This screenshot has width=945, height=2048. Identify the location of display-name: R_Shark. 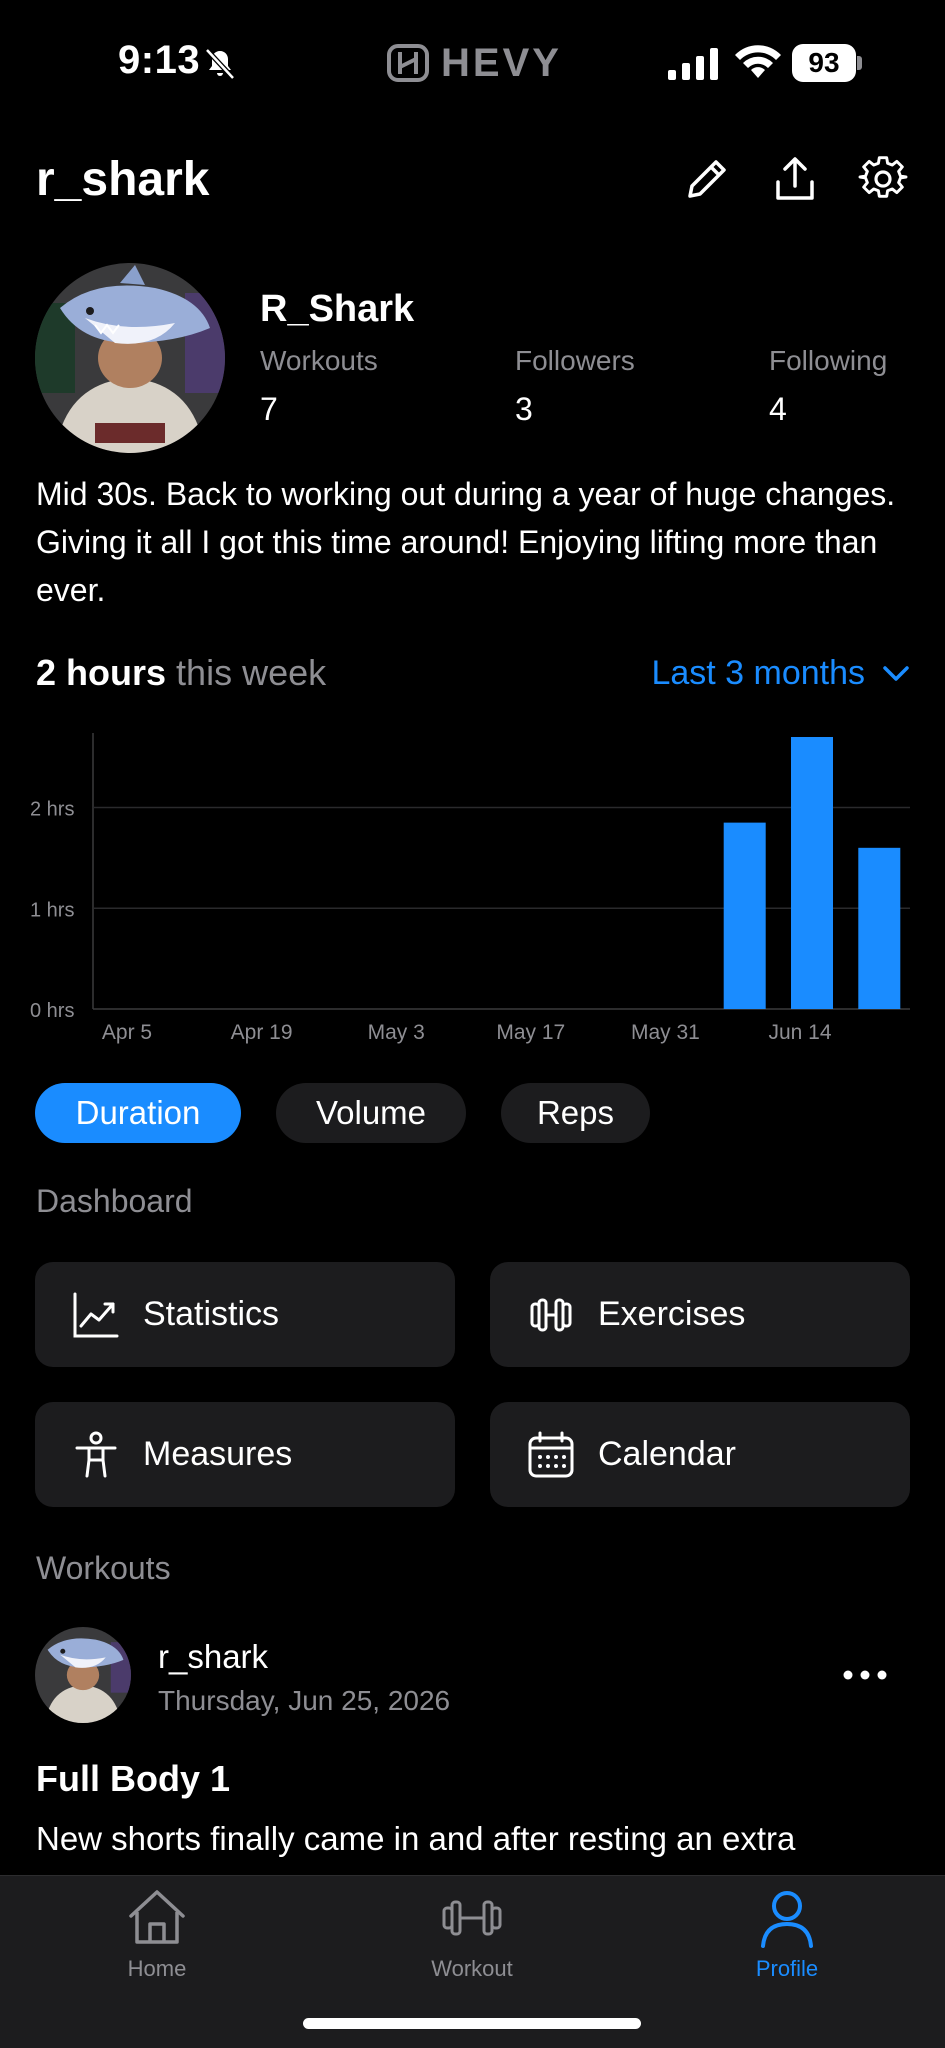
(337, 309).